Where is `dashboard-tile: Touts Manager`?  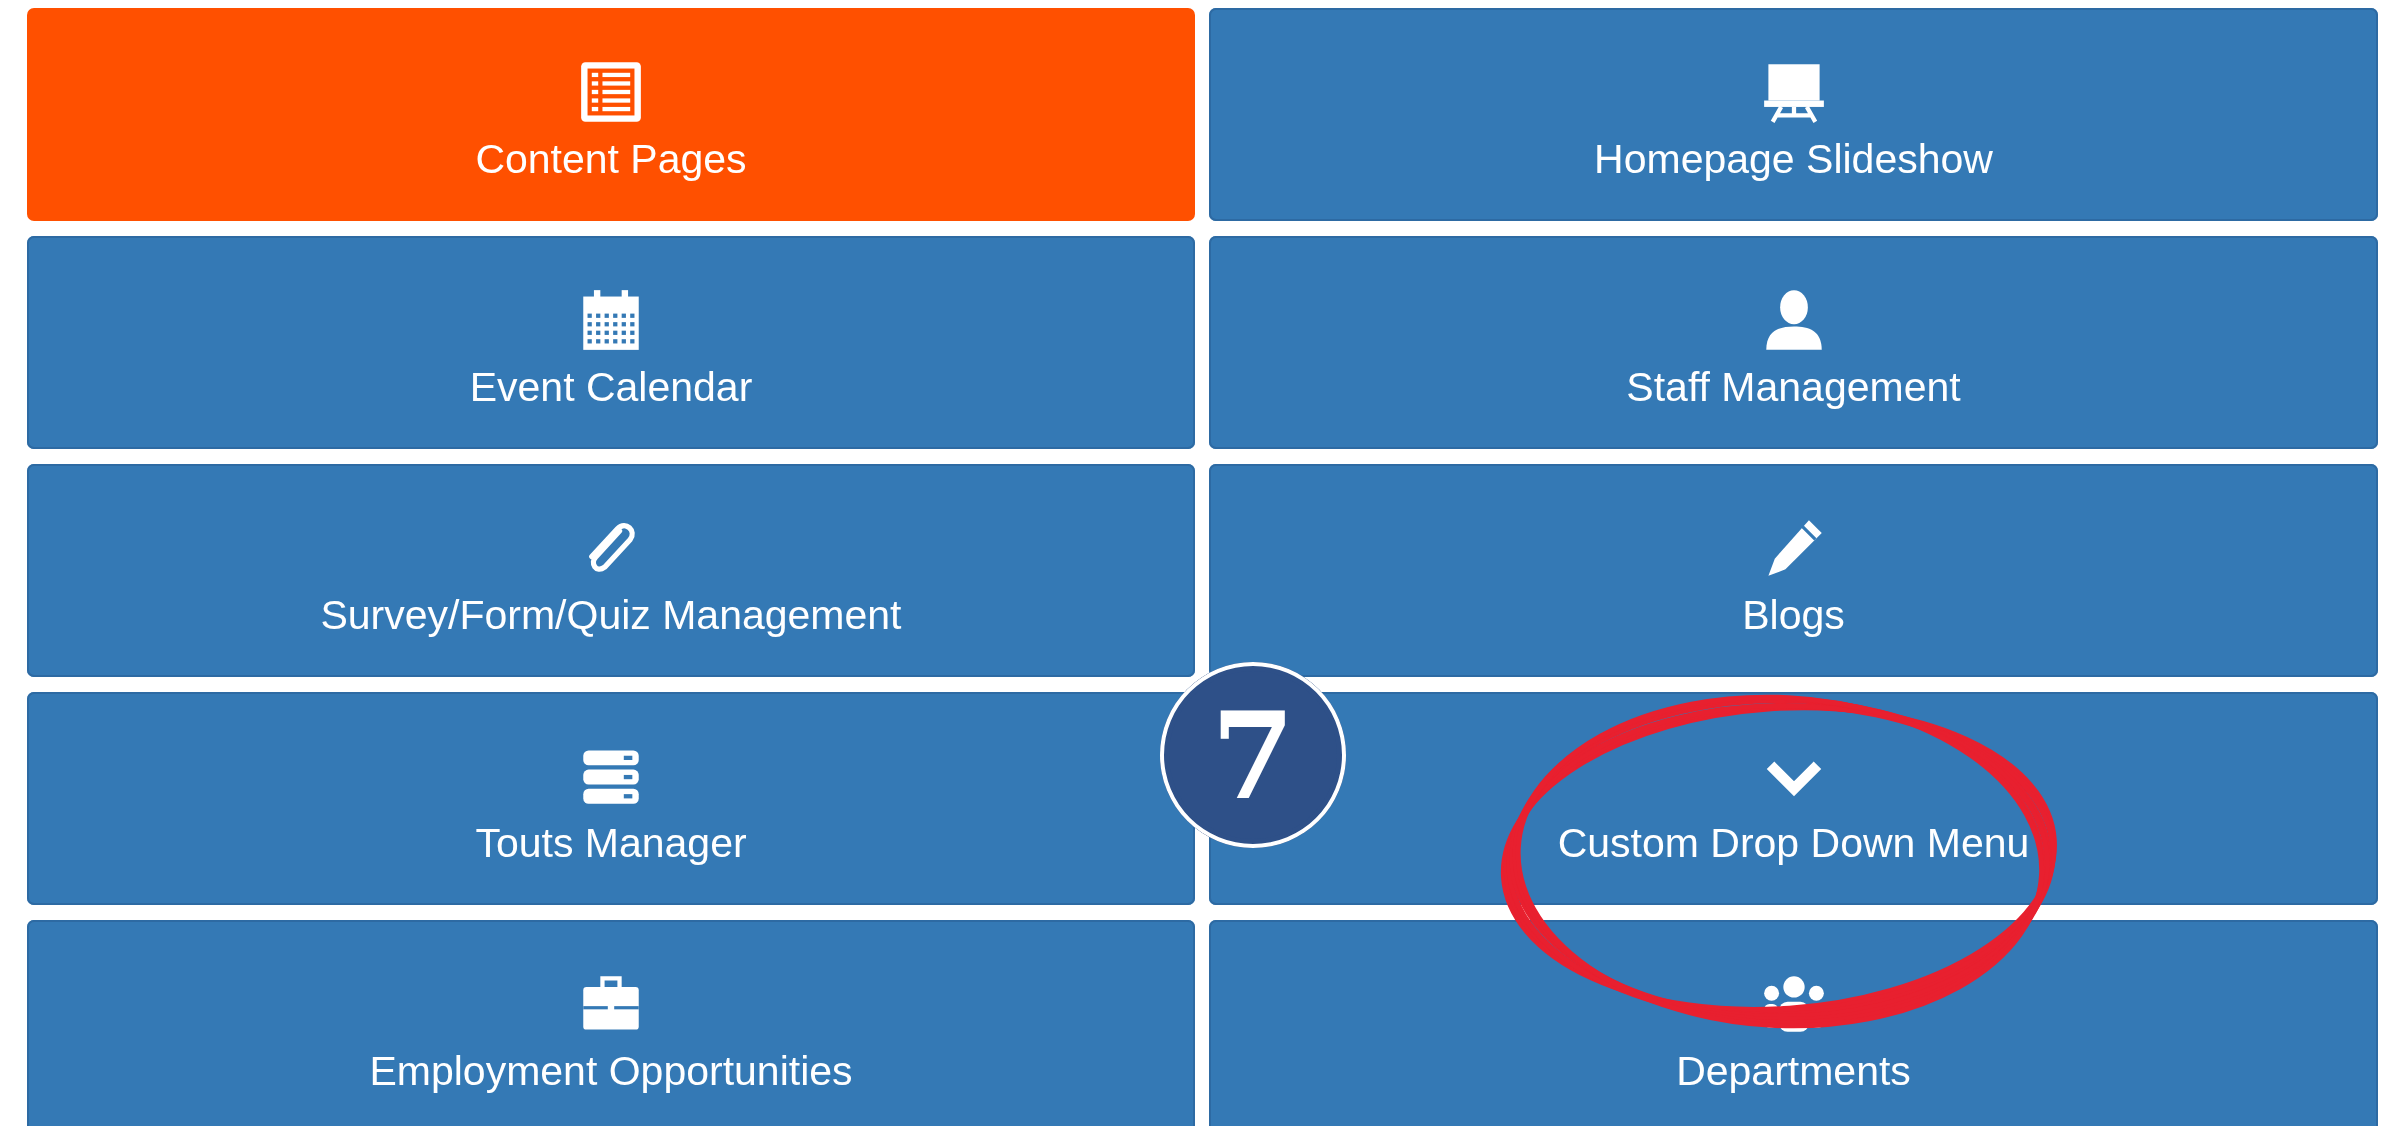
dashboard-tile: Touts Manager is located at coordinates (611, 798).